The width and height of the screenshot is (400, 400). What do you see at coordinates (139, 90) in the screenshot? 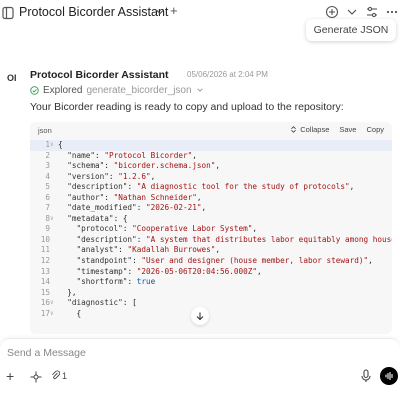
I see `explored-file: generate_bicorder_json` at bounding box center [139, 90].